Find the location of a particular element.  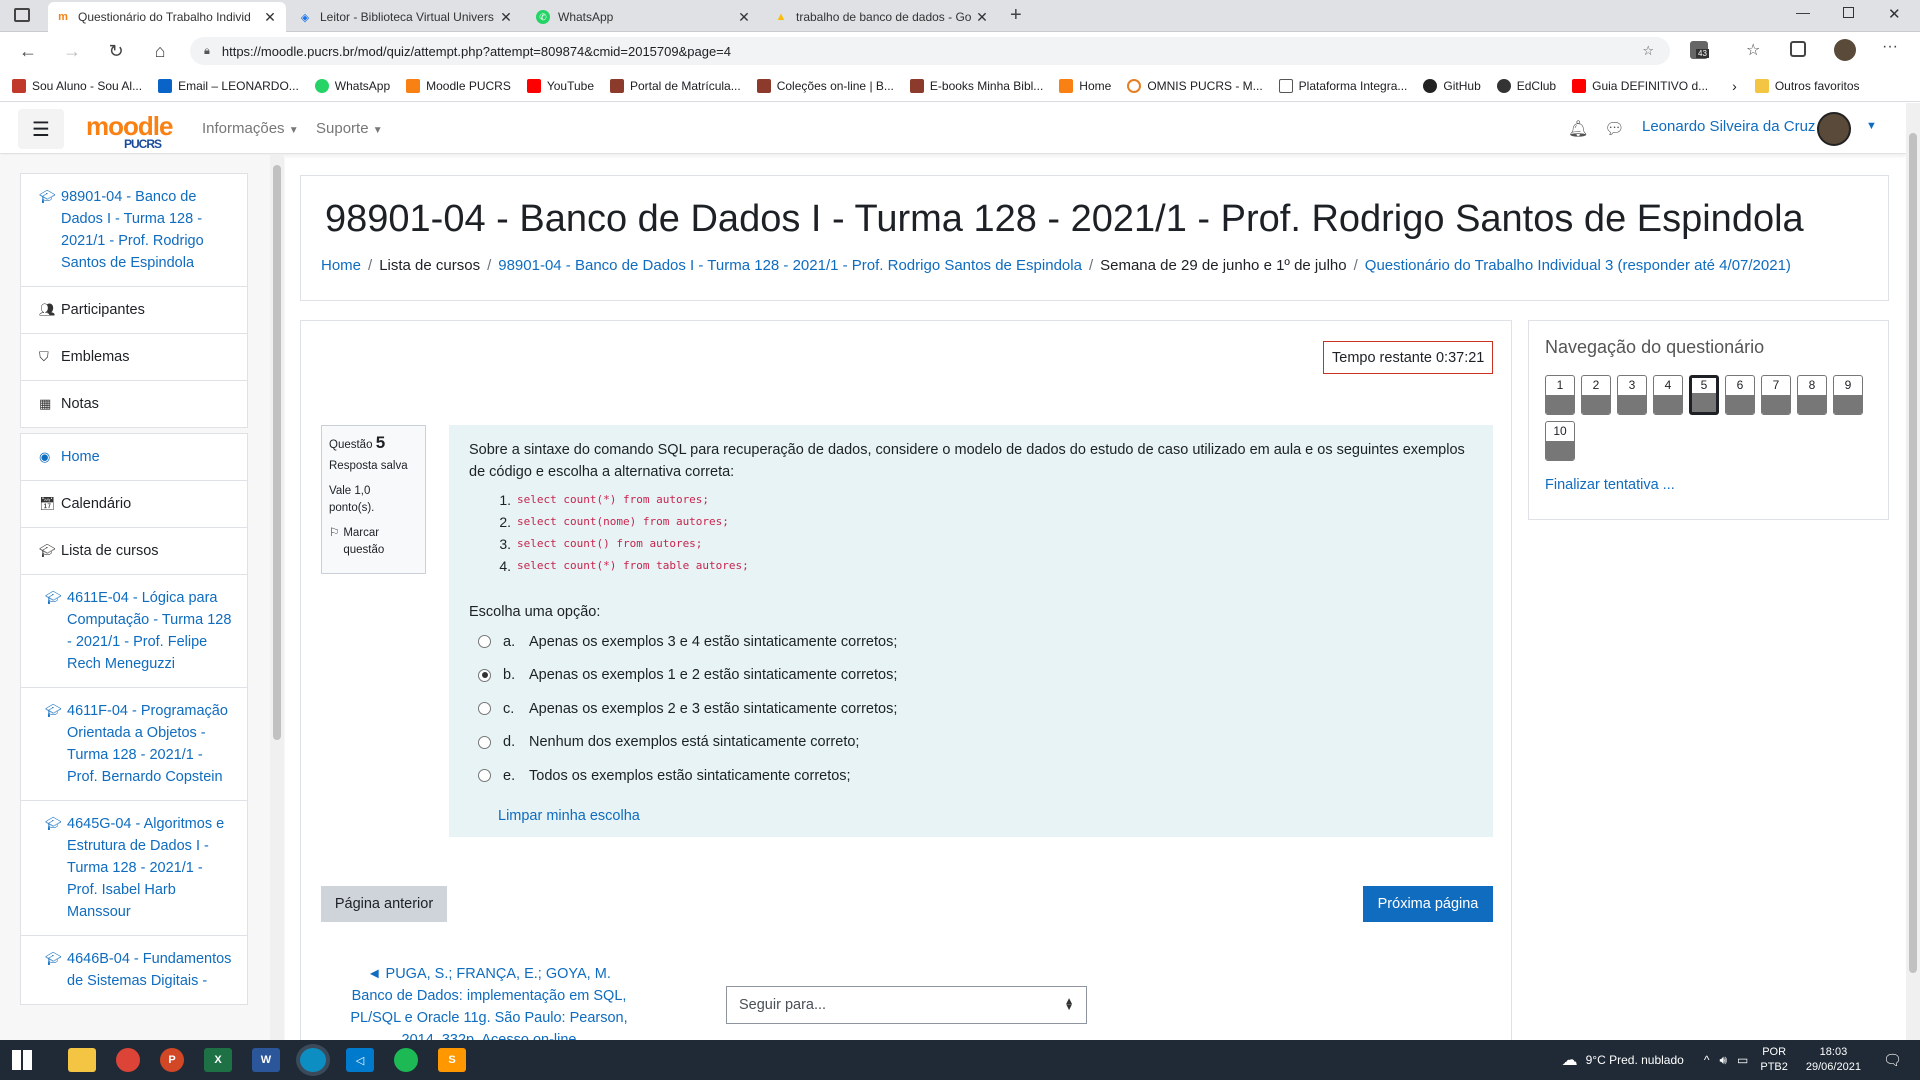

flag-question: ⚐ Marcar questão is located at coordinates (373, 542).